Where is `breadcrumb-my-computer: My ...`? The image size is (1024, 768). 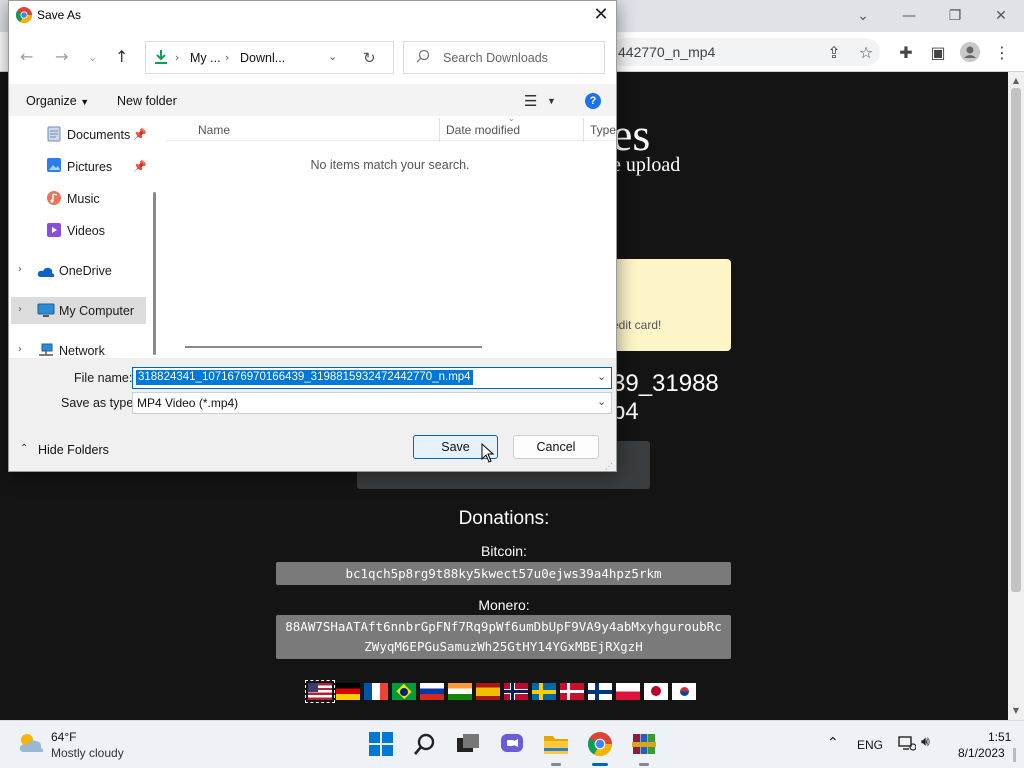 breadcrumb-my-computer: My ... is located at coordinates (205, 58).